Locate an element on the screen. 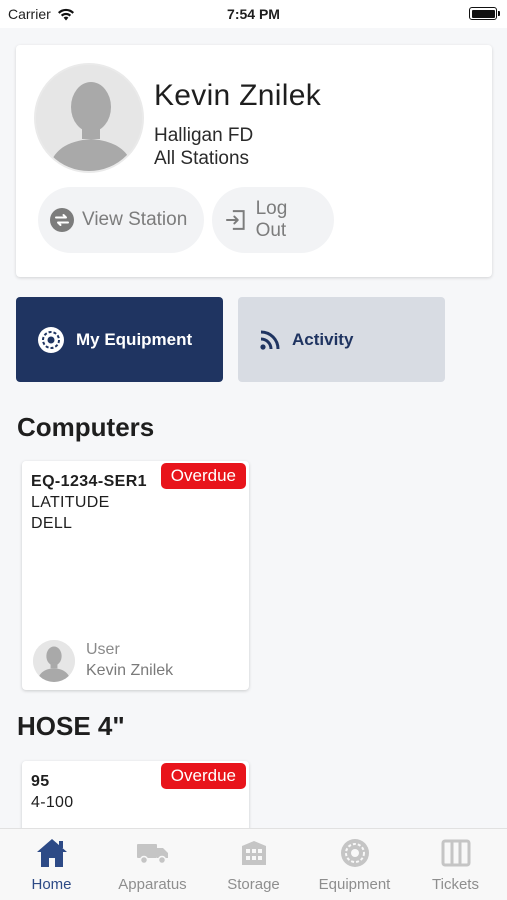 This screenshot has width=507, height=900. user-name: Kevin Znilek is located at coordinates (238, 95).